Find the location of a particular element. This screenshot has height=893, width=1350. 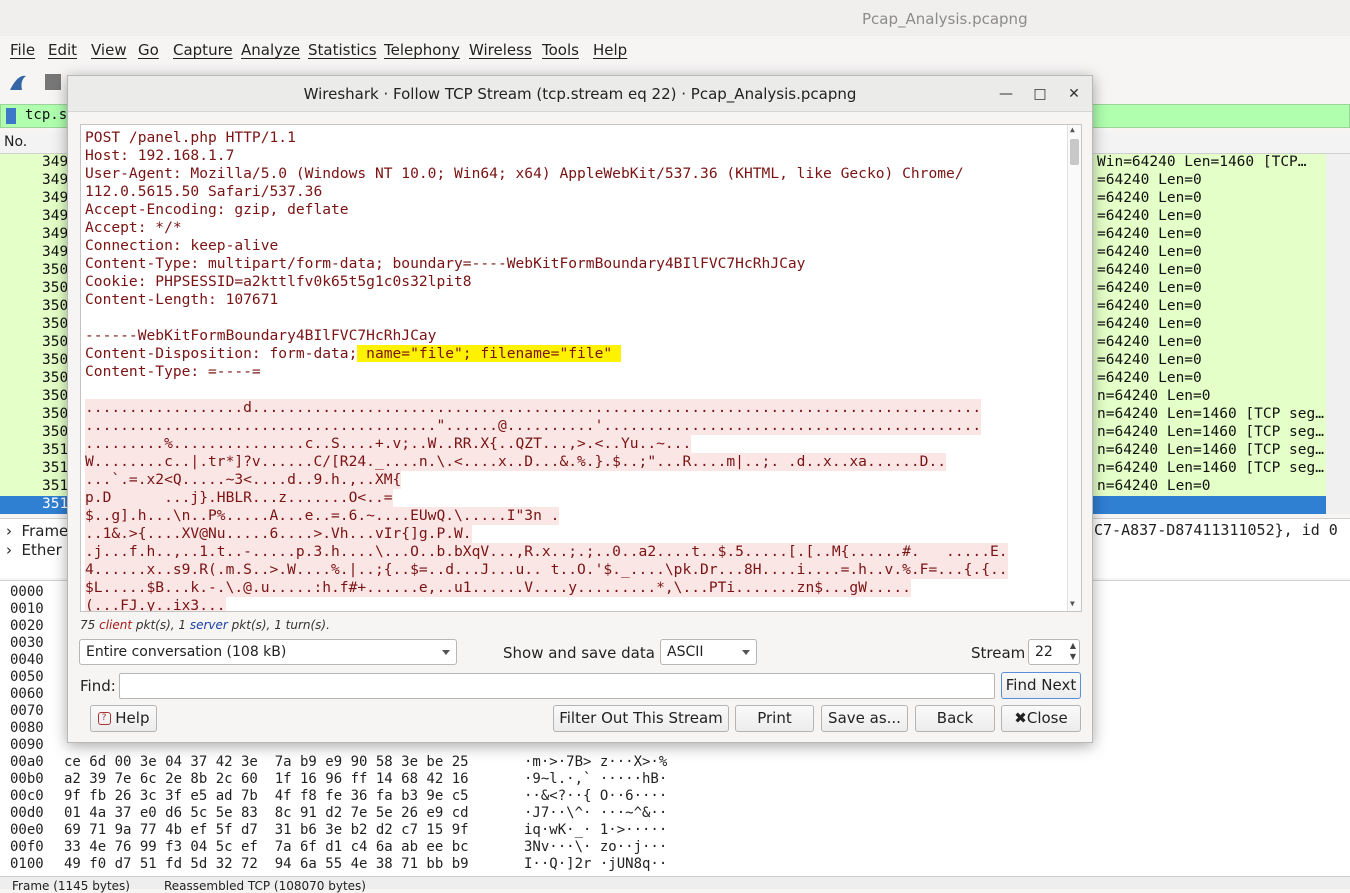

details-frame-label: Frame is located at coordinates (45, 531).